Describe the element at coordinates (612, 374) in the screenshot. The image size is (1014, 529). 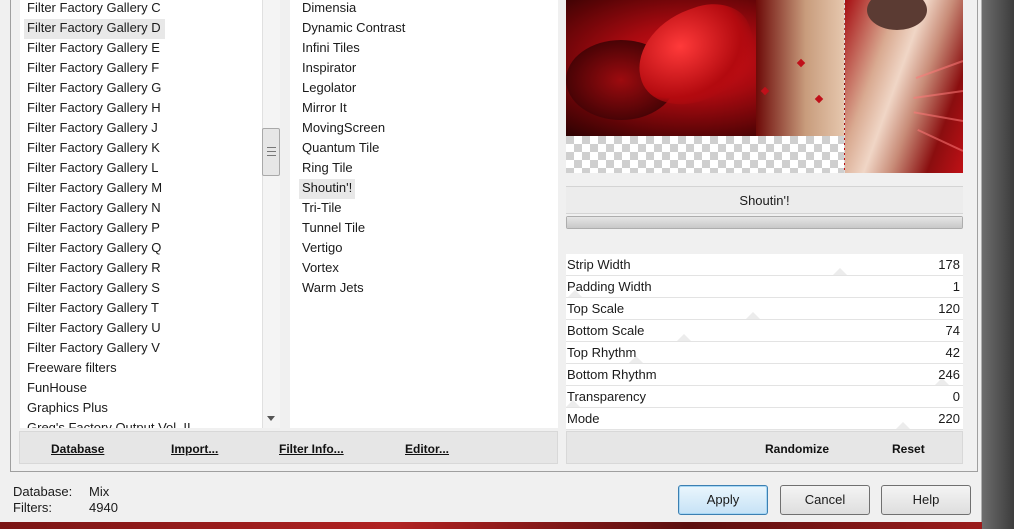
I see `parameter-name: Bottom Rhythm` at that location.